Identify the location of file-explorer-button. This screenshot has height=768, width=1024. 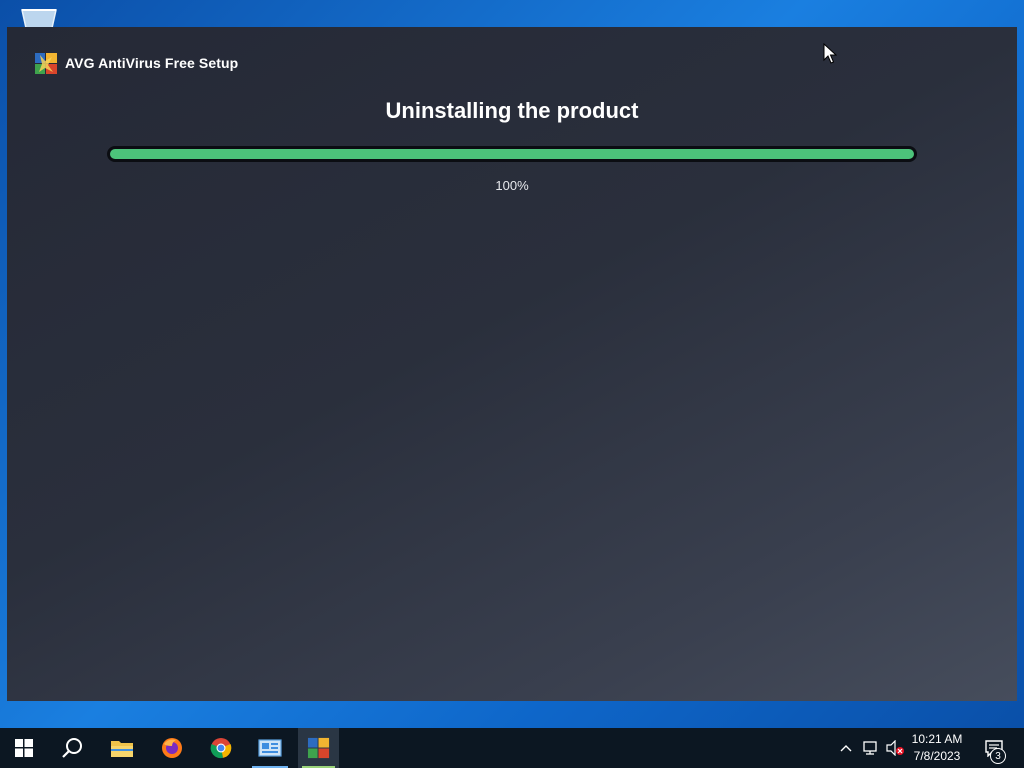
(122, 748).